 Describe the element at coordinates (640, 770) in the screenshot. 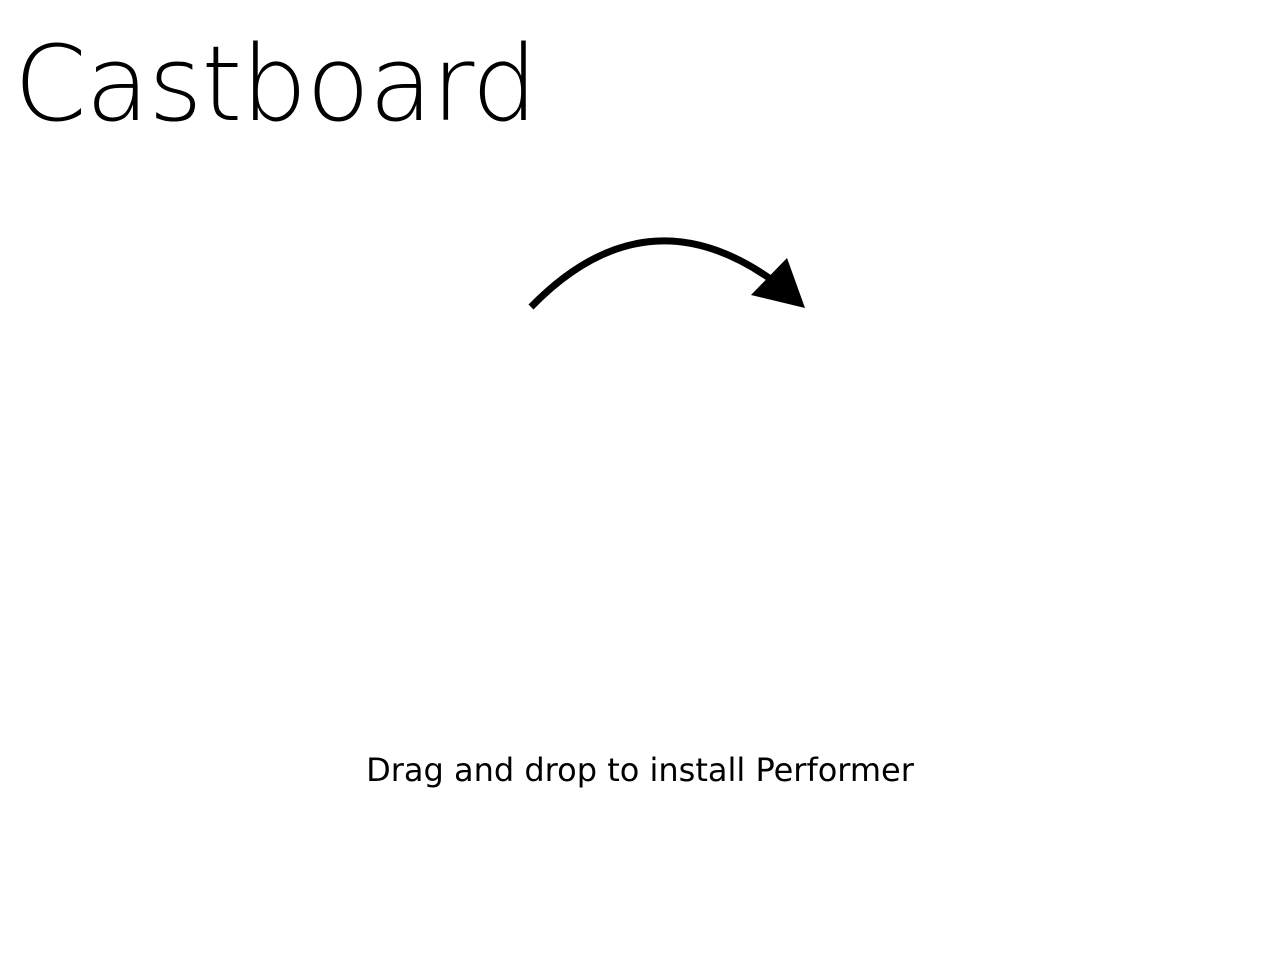

I see `install-instruction-text: Drag and drop to install Performer` at that location.